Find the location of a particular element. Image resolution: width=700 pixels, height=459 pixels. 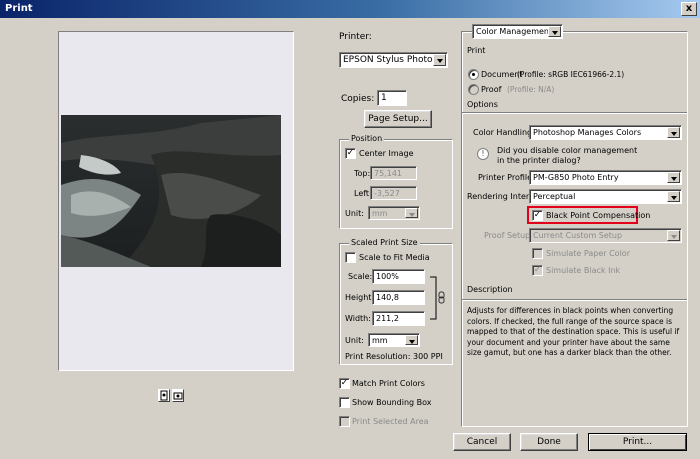

printer-profile-label: Printer Profile: is located at coordinates (506, 177).